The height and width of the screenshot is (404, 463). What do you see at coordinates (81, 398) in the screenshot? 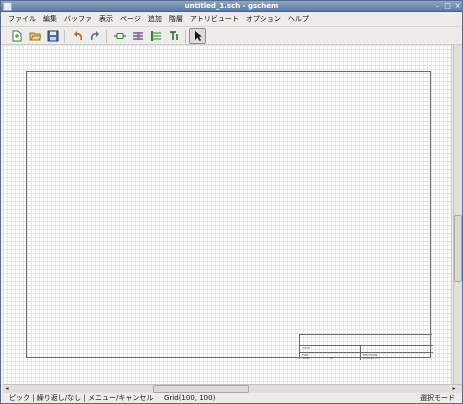
I see `mouse-button-hints: ピック | 繰り返し/なし | メニュー/キャンセル` at bounding box center [81, 398].